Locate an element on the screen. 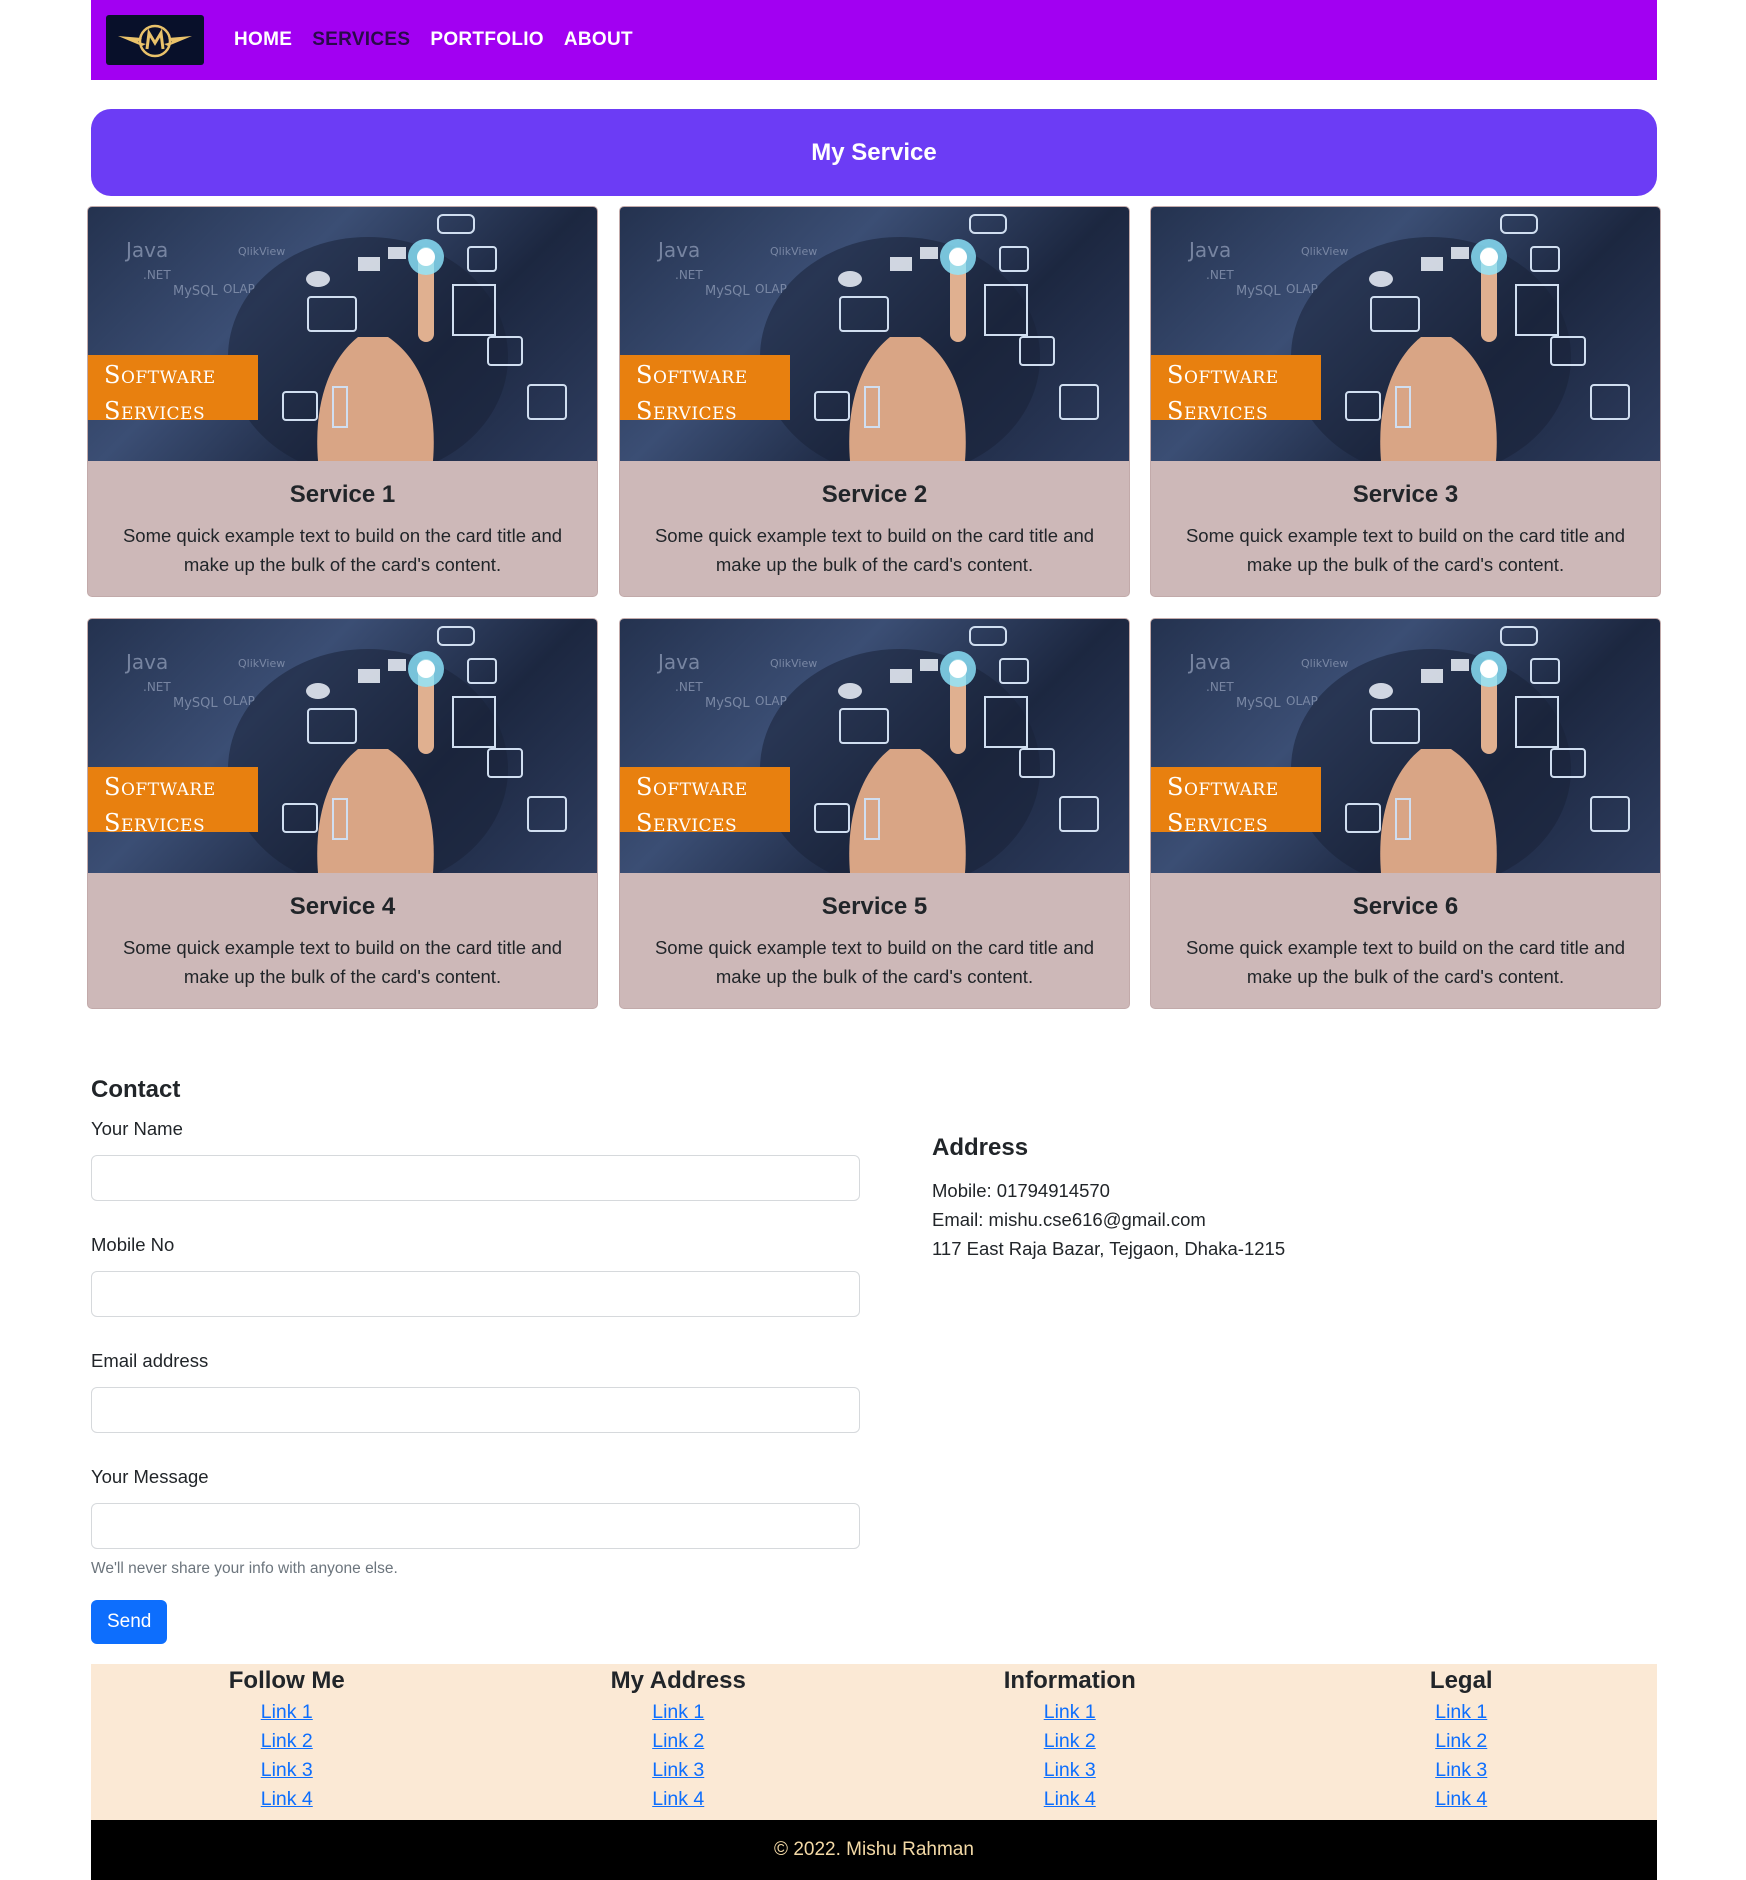 This screenshot has height=1880, width=1746. footer-column: My Address Link 1 Link 2 Link 3 Link 4 is located at coordinates (679, 1742).